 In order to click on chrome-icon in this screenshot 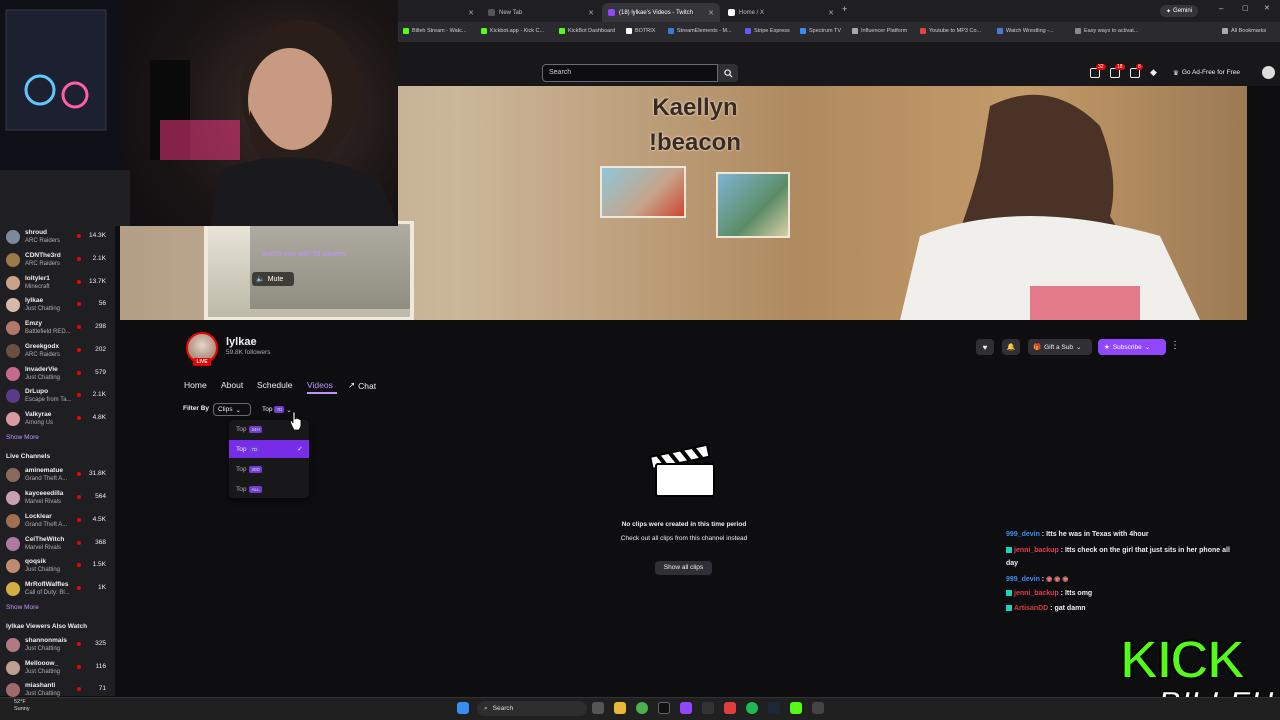, I will do `click(642, 708)`.